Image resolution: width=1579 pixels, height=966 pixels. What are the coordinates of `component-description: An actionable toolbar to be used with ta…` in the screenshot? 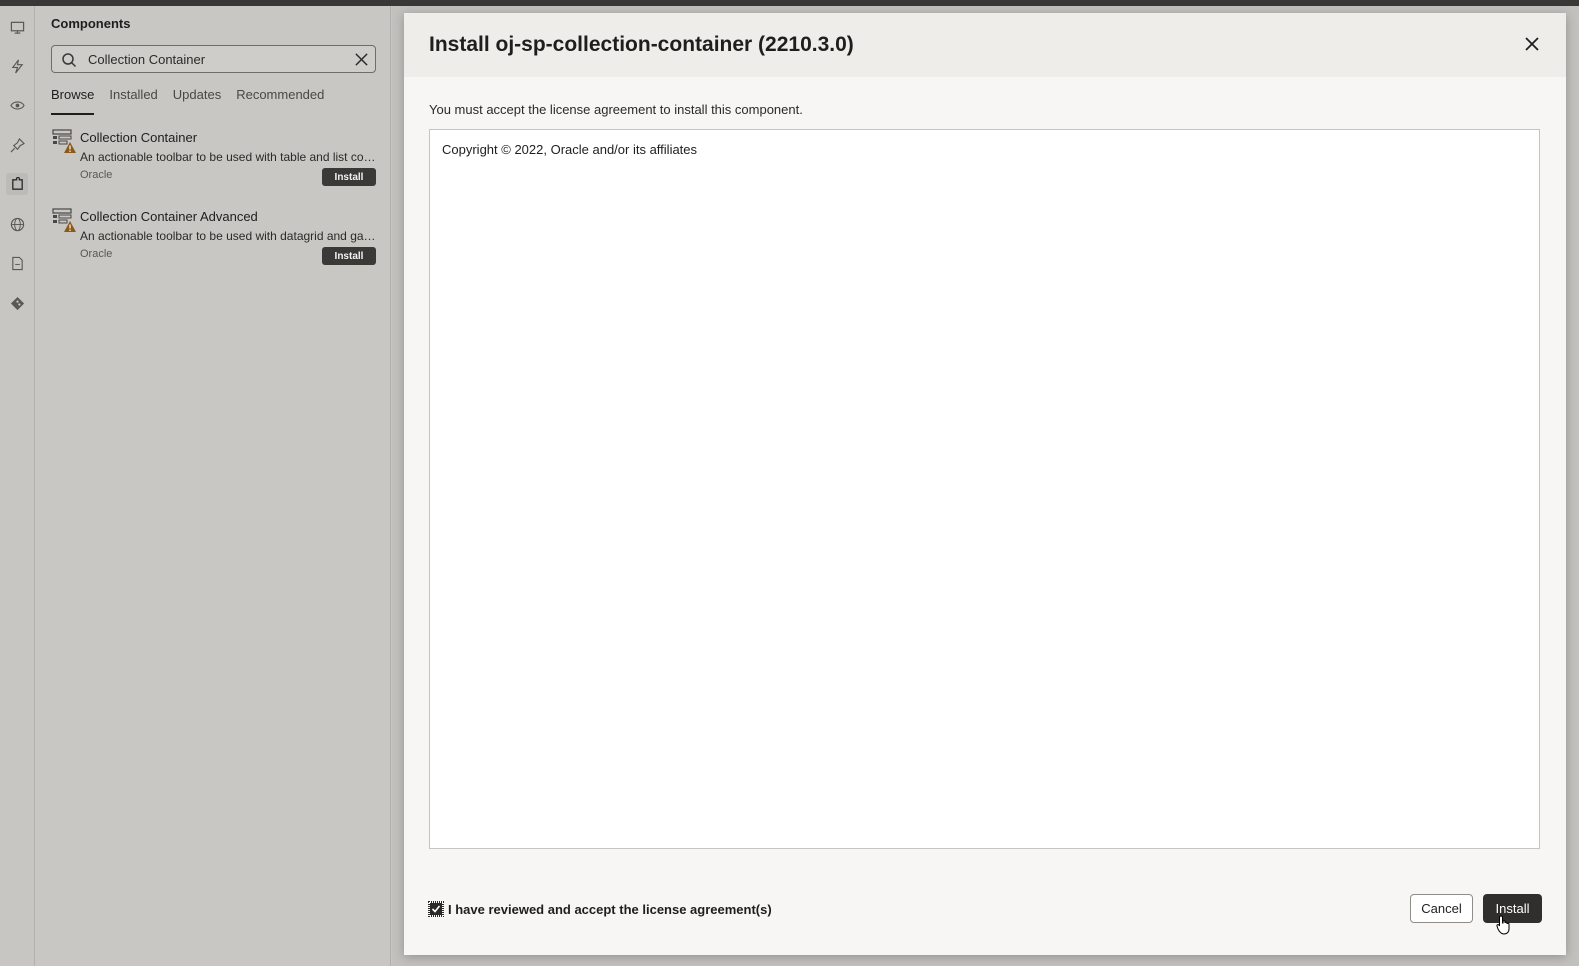 It's located at (228, 157).